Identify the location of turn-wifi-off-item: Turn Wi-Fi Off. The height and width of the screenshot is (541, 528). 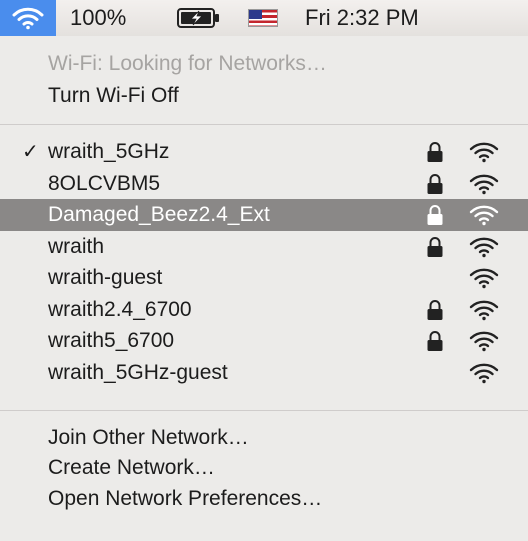
(113, 96).